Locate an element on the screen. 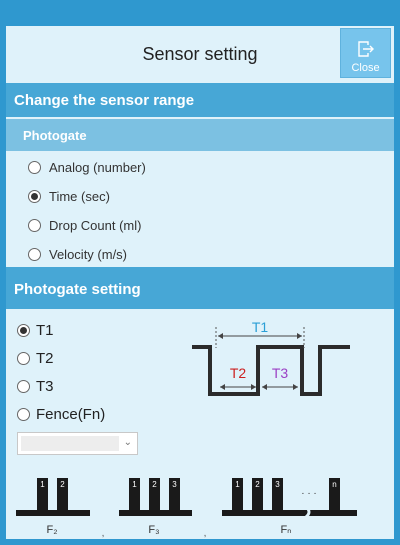 This screenshot has width=400, height=545. range-option-time: Time (sec) is located at coordinates (69, 196).